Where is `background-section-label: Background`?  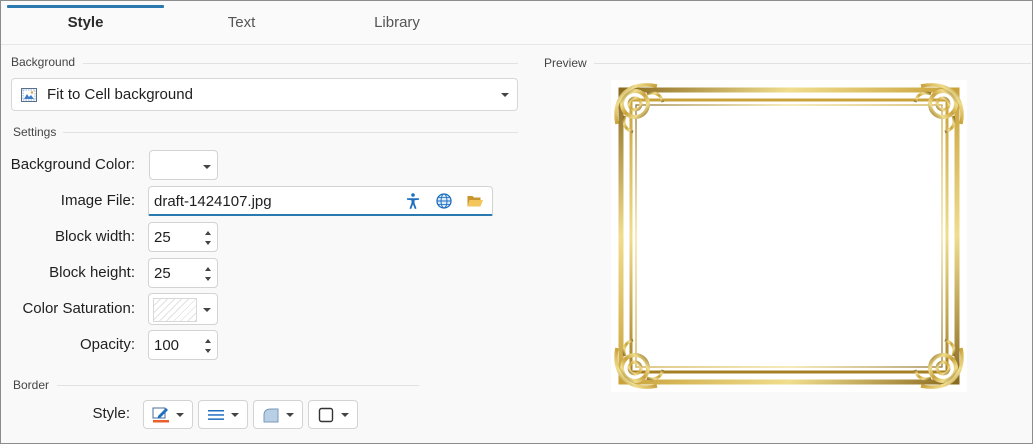 background-section-label: Background is located at coordinates (43, 62).